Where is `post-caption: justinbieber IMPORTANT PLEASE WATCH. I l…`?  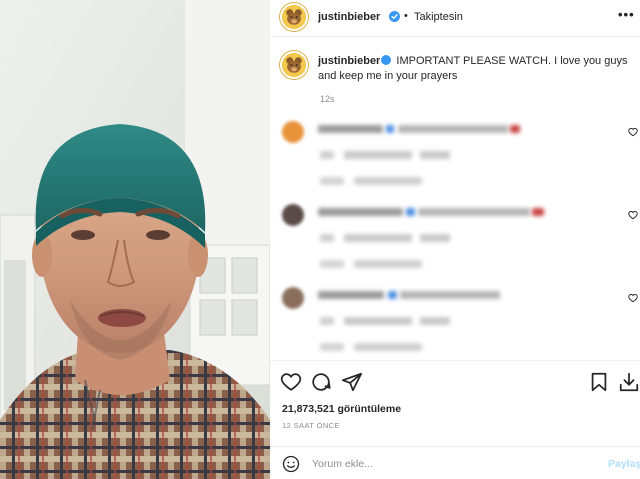 post-caption: justinbieber IMPORTANT PLEASE WATCH. I l… is located at coordinates (455, 81).